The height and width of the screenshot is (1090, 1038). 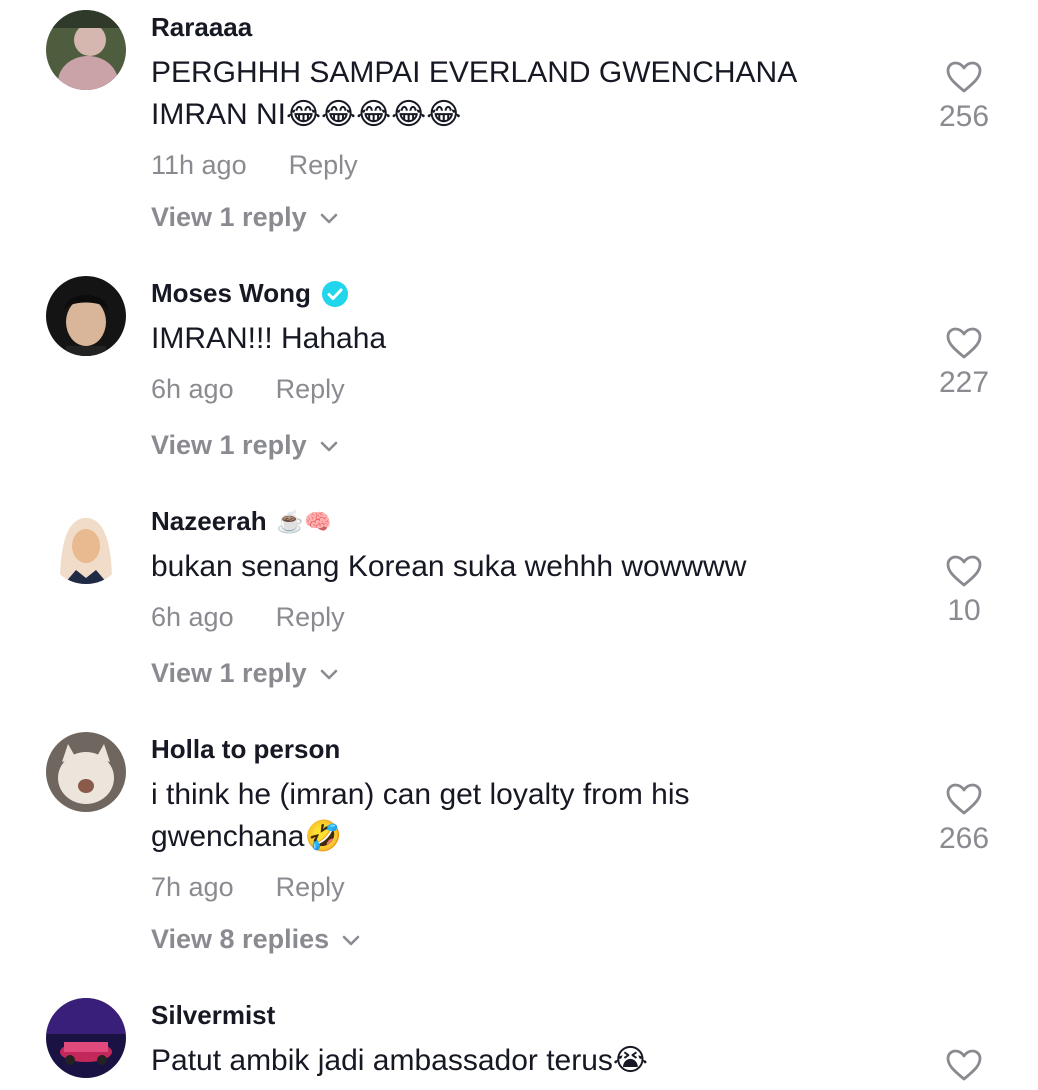 I want to click on username: Silvermist, so click(x=213, y=1015).